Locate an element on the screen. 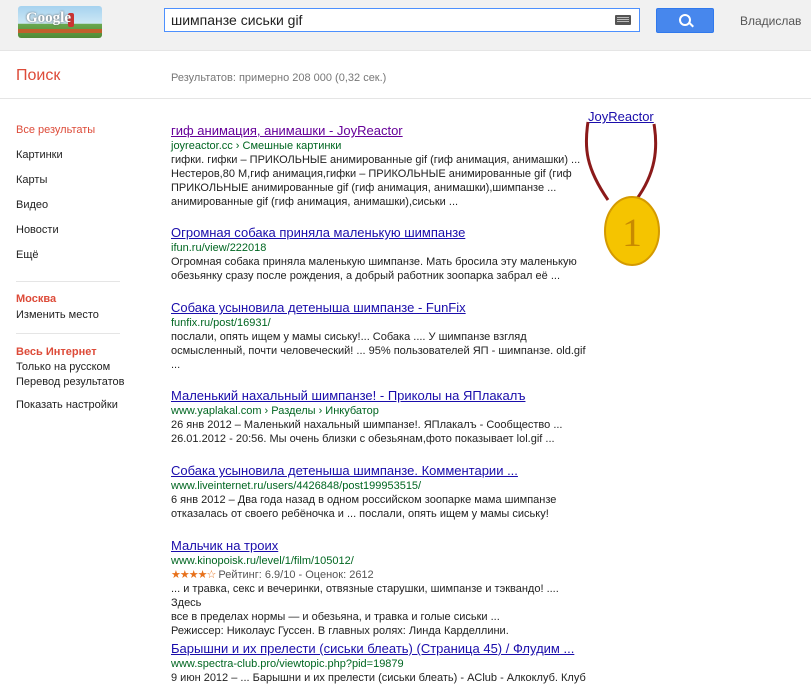 The image size is (811, 689). logo-text: Google is located at coordinates (48, 18).